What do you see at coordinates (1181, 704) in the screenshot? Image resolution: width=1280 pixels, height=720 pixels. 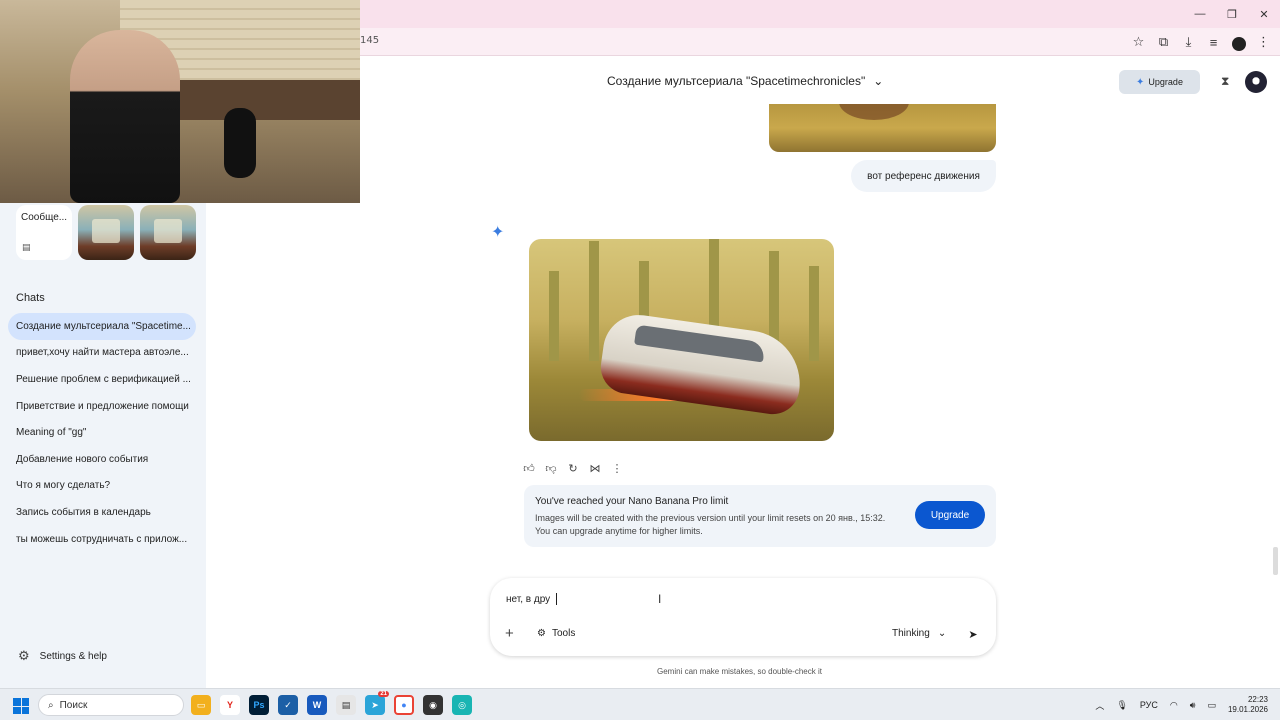 I see `system-tray: ︿ 🎙︎ РУС ◠ 🔊︎ ▭ 22:23 19.01.2026` at bounding box center [1181, 704].